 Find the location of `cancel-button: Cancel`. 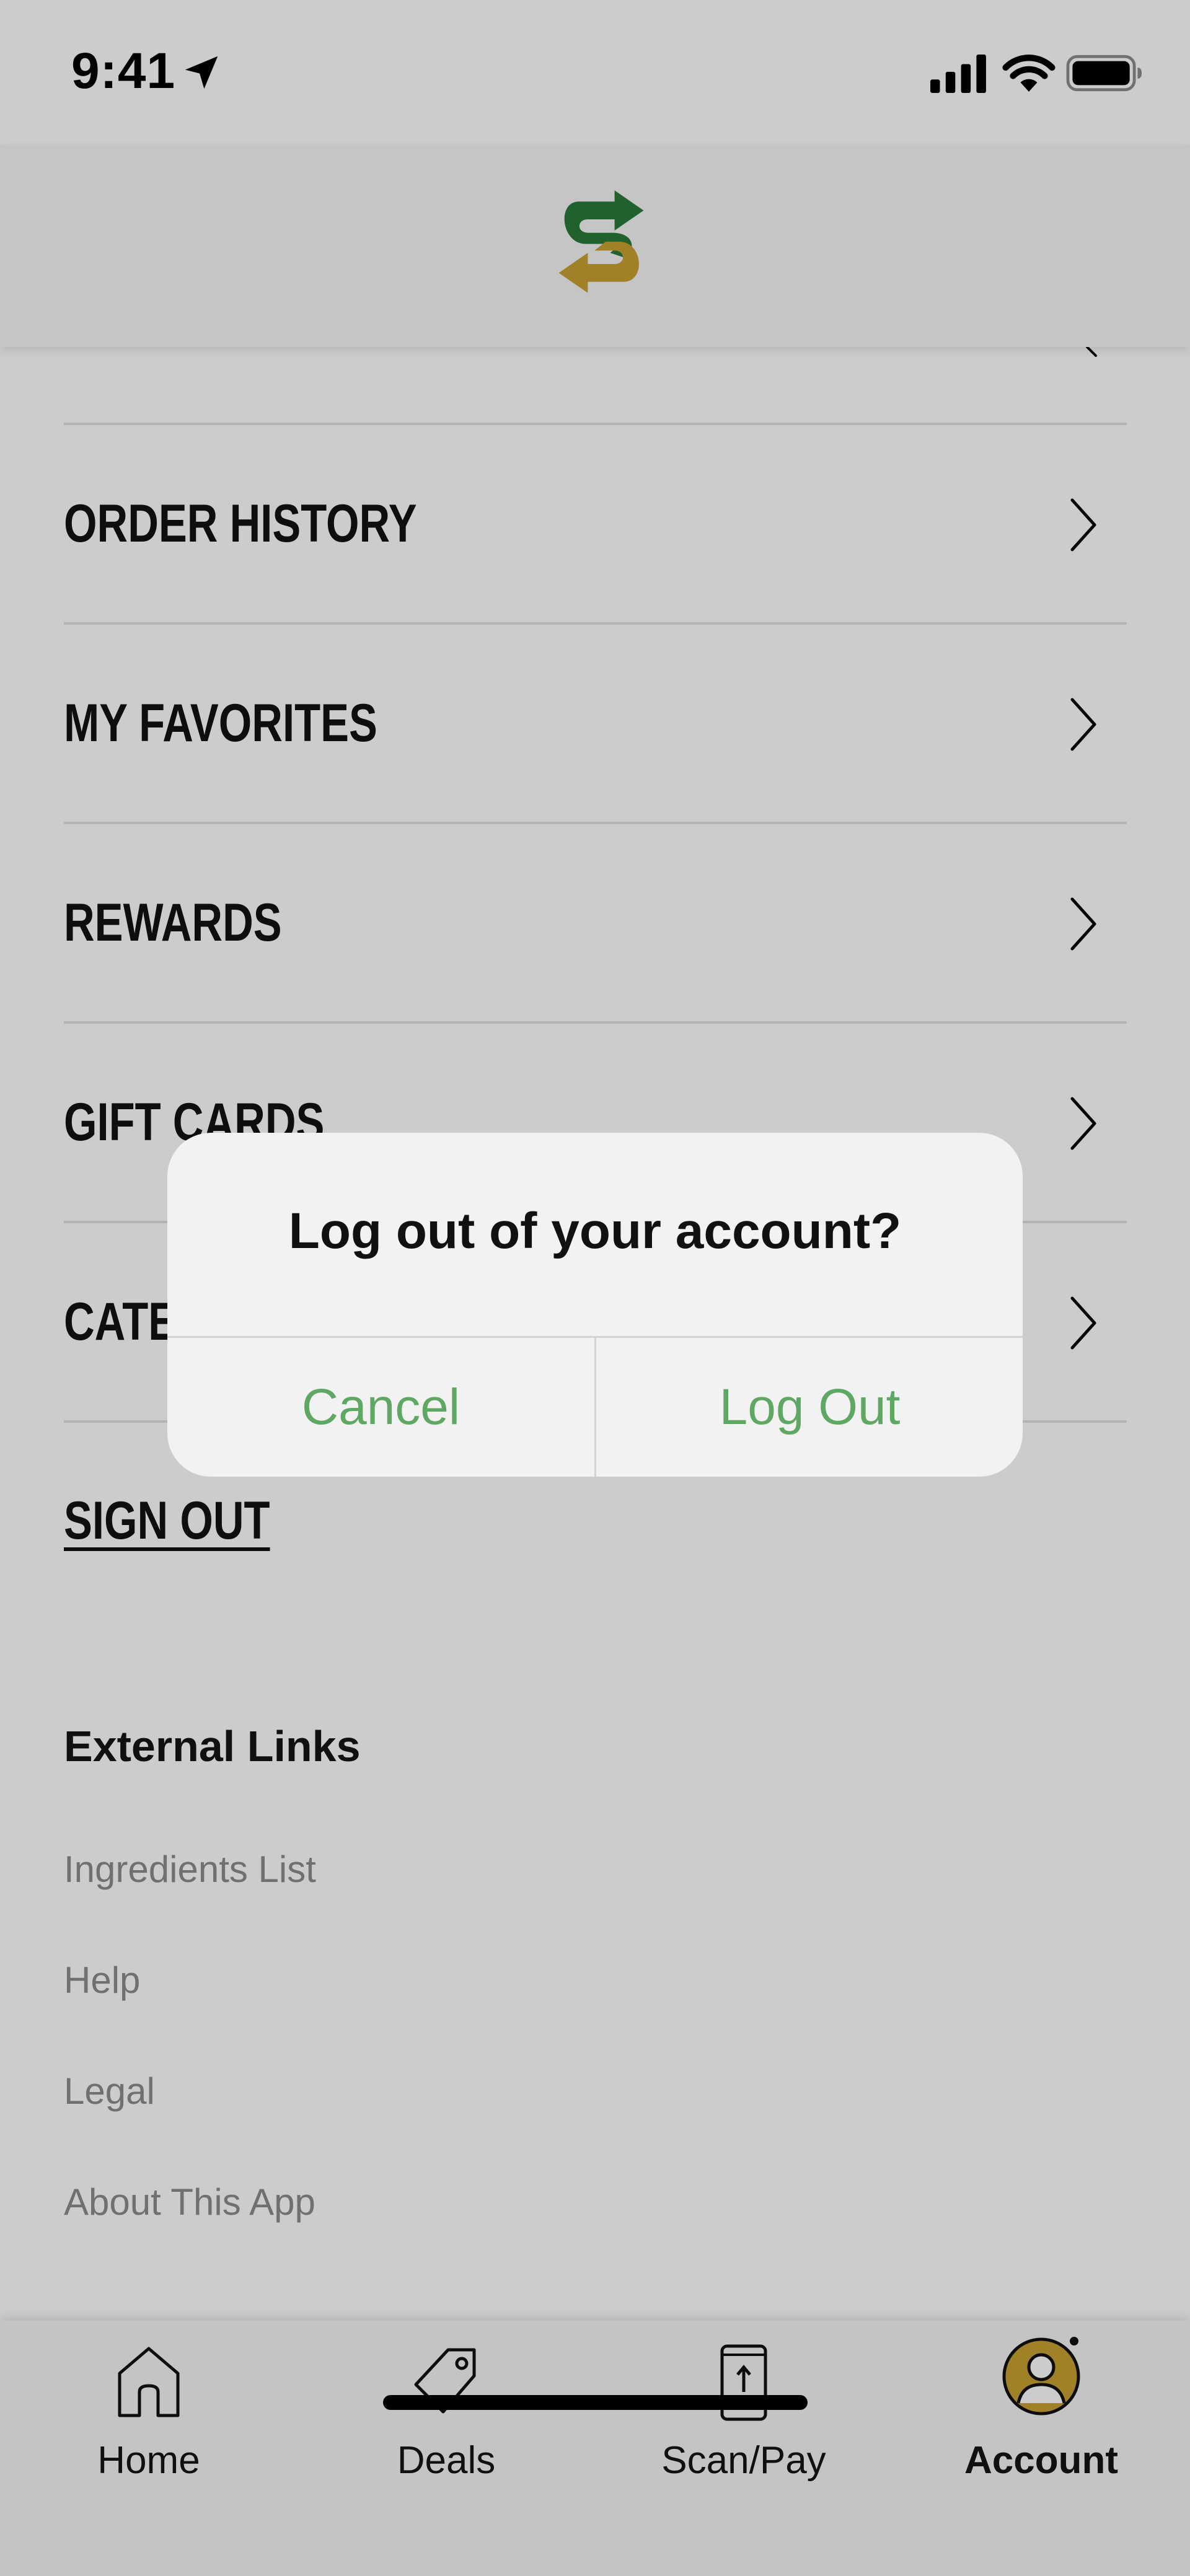

cancel-button: Cancel is located at coordinates (380, 1408).